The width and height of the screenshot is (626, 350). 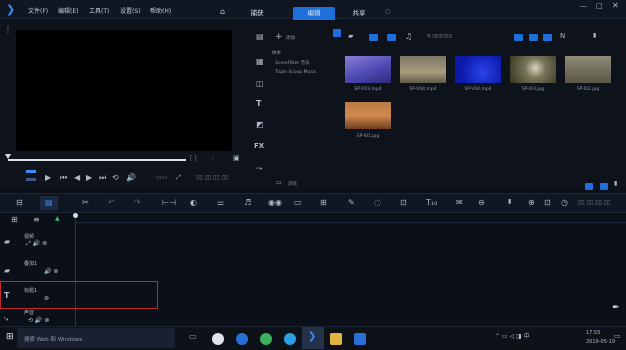 I want to click on tab-edit: 编辑, so click(x=314, y=13).